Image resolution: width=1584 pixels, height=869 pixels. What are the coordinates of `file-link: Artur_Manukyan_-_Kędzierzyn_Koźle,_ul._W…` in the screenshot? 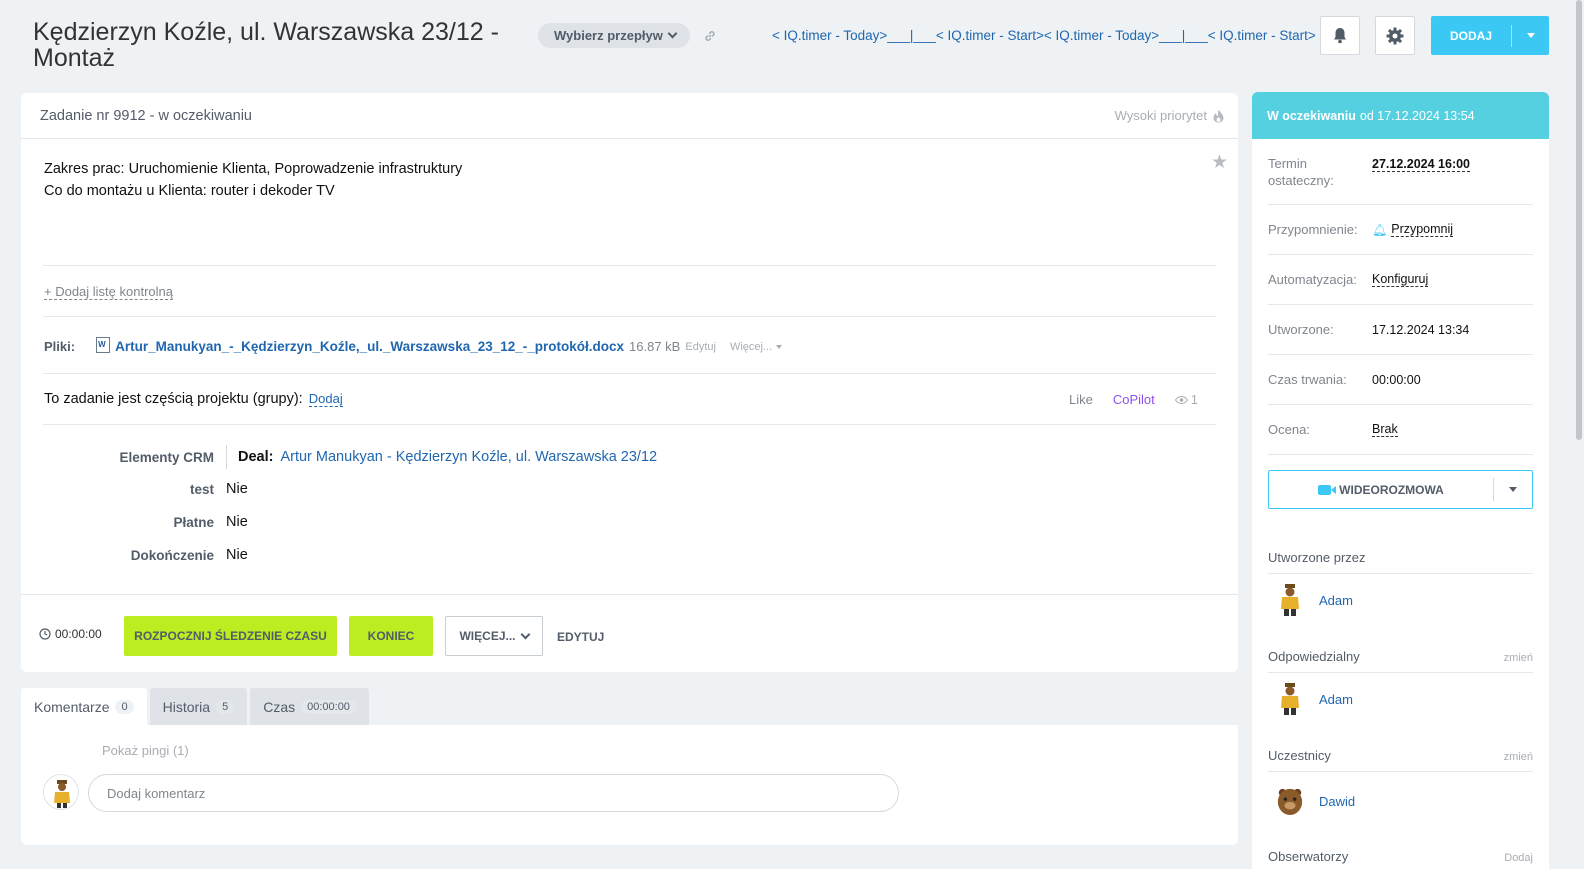 It's located at (369, 346).